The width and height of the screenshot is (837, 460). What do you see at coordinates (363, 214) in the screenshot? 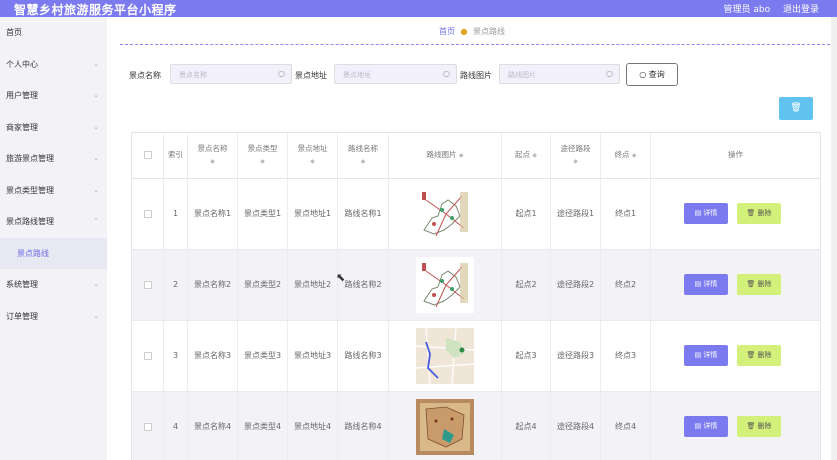
I see `cell-route-name: 路线名称1` at bounding box center [363, 214].